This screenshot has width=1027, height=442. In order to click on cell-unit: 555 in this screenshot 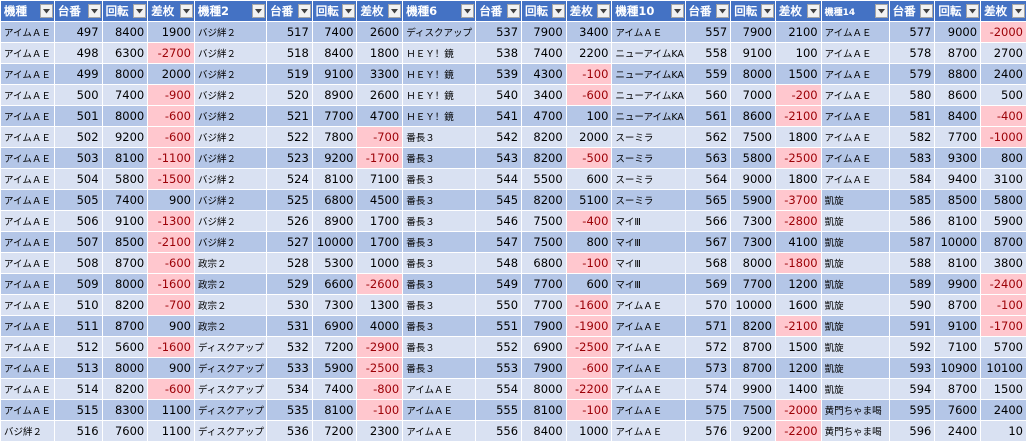, I will do `click(499, 410)`.